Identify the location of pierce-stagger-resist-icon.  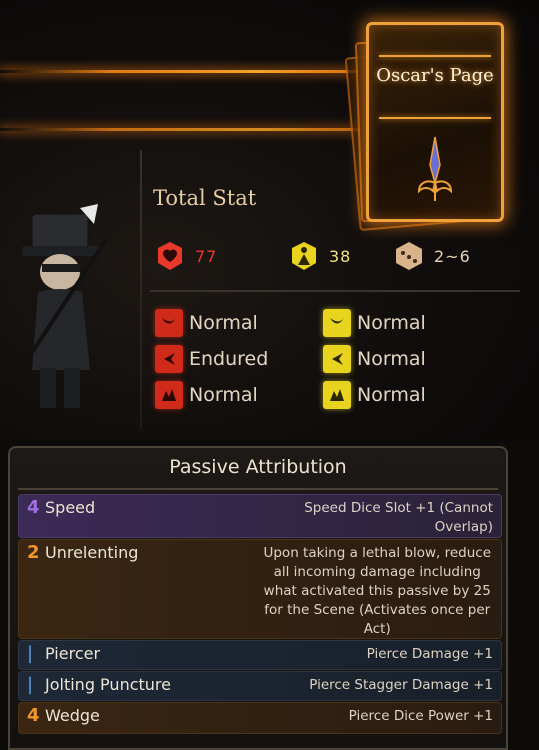
(337, 359).